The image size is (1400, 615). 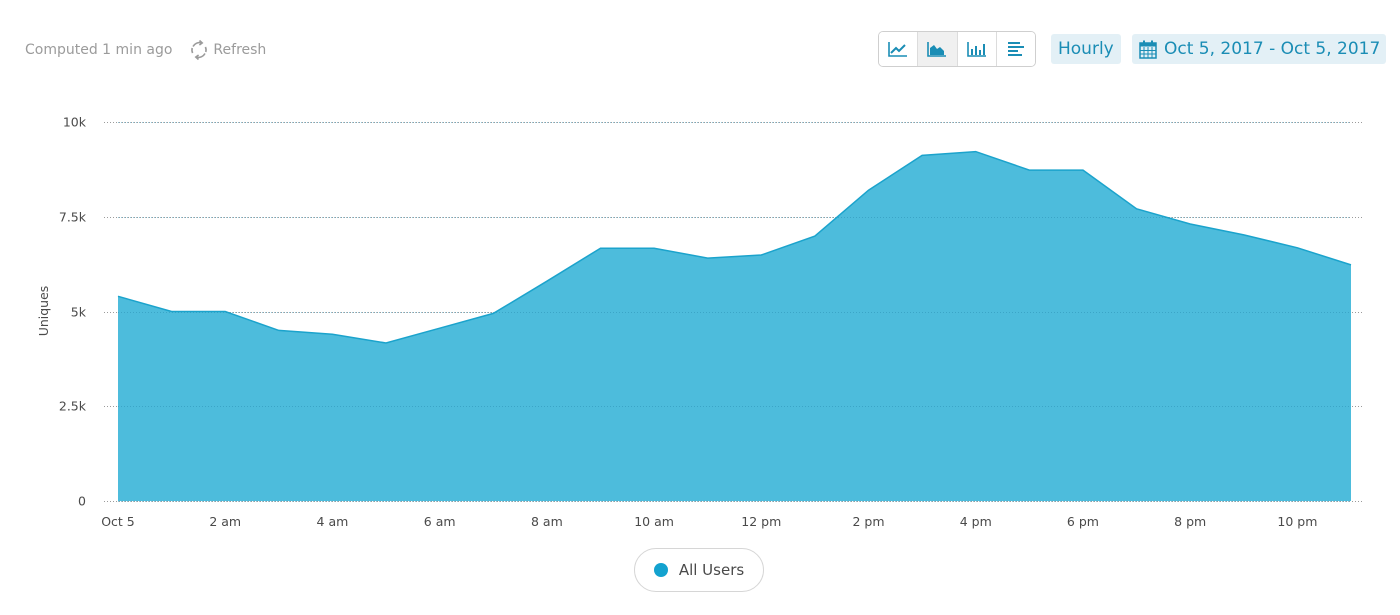 What do you see at coordinates (1190, 521) in the screenshot?
I see `x-tick-label: 8 pm` at bounding box center [1190, 521].